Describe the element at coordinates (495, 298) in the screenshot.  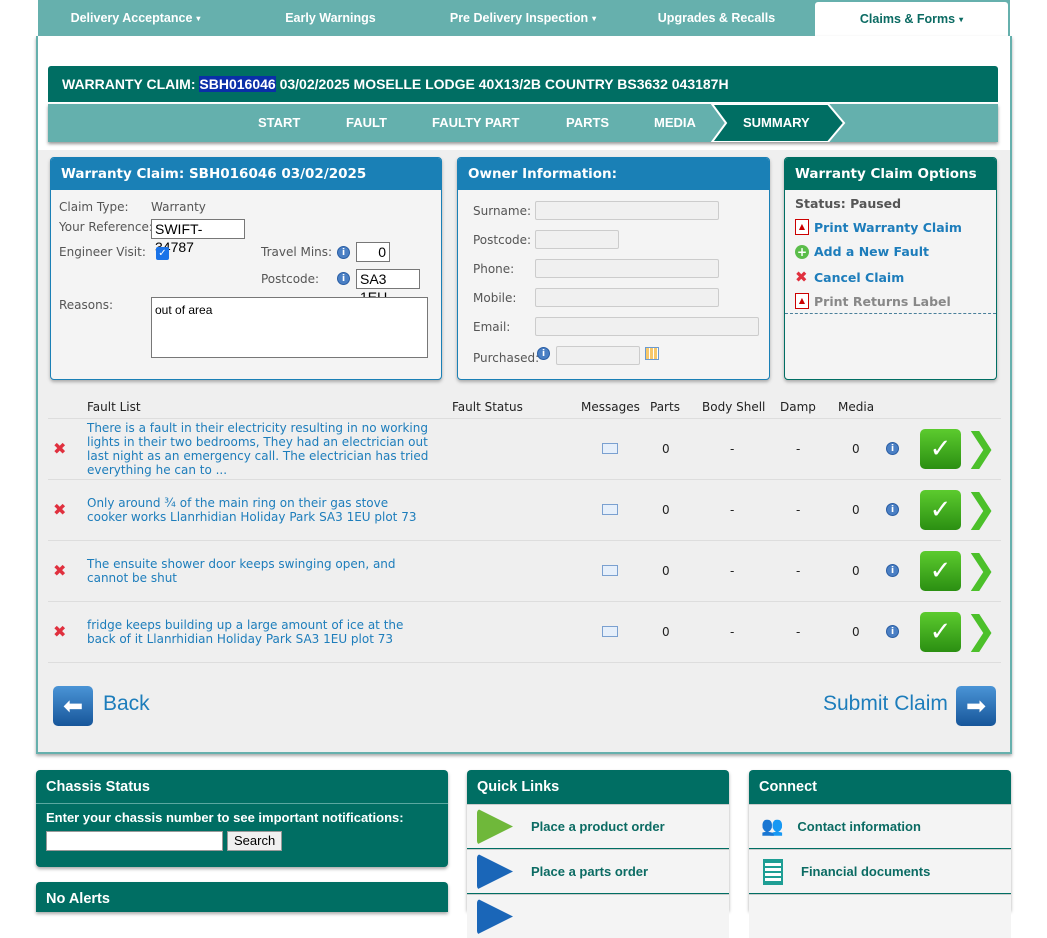
I see `mobile-label: Mobile:` at that location.